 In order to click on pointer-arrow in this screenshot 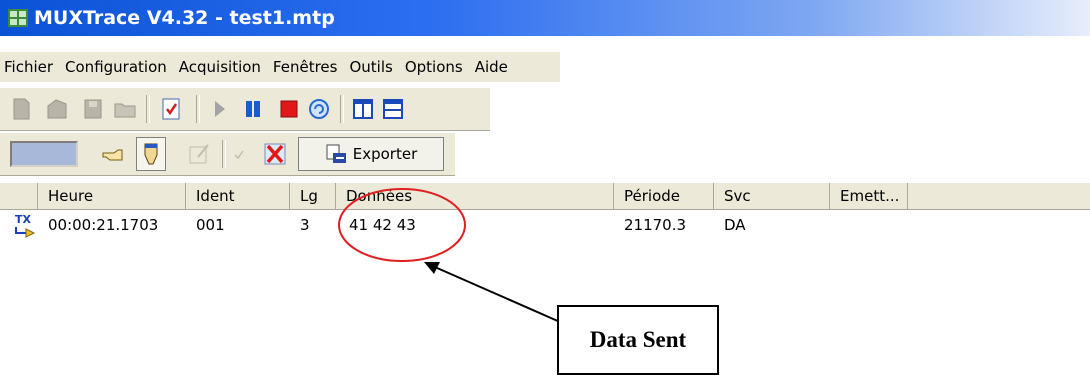, I will do `click(494, 293)`.